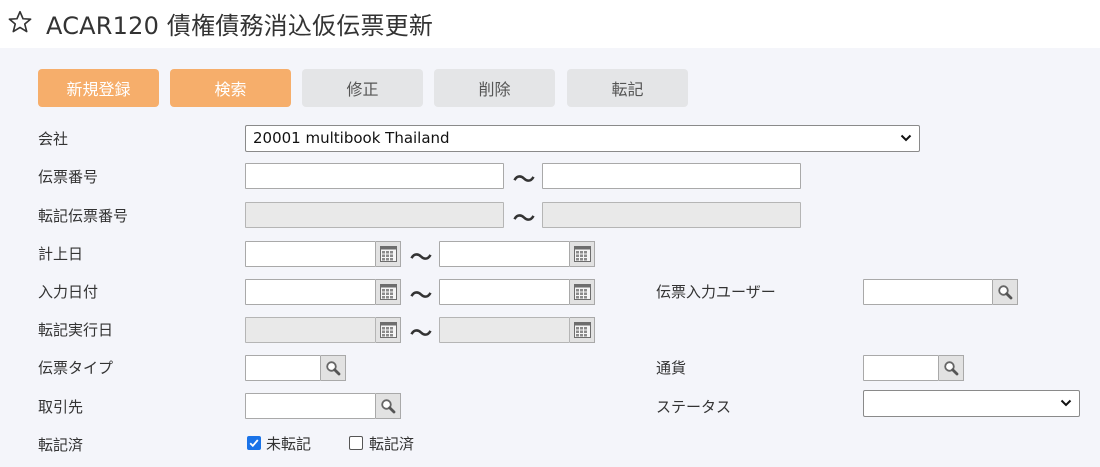 This screenshot has height=467, width=1100. I want to click on voucher-type-input, so click(283, 368).